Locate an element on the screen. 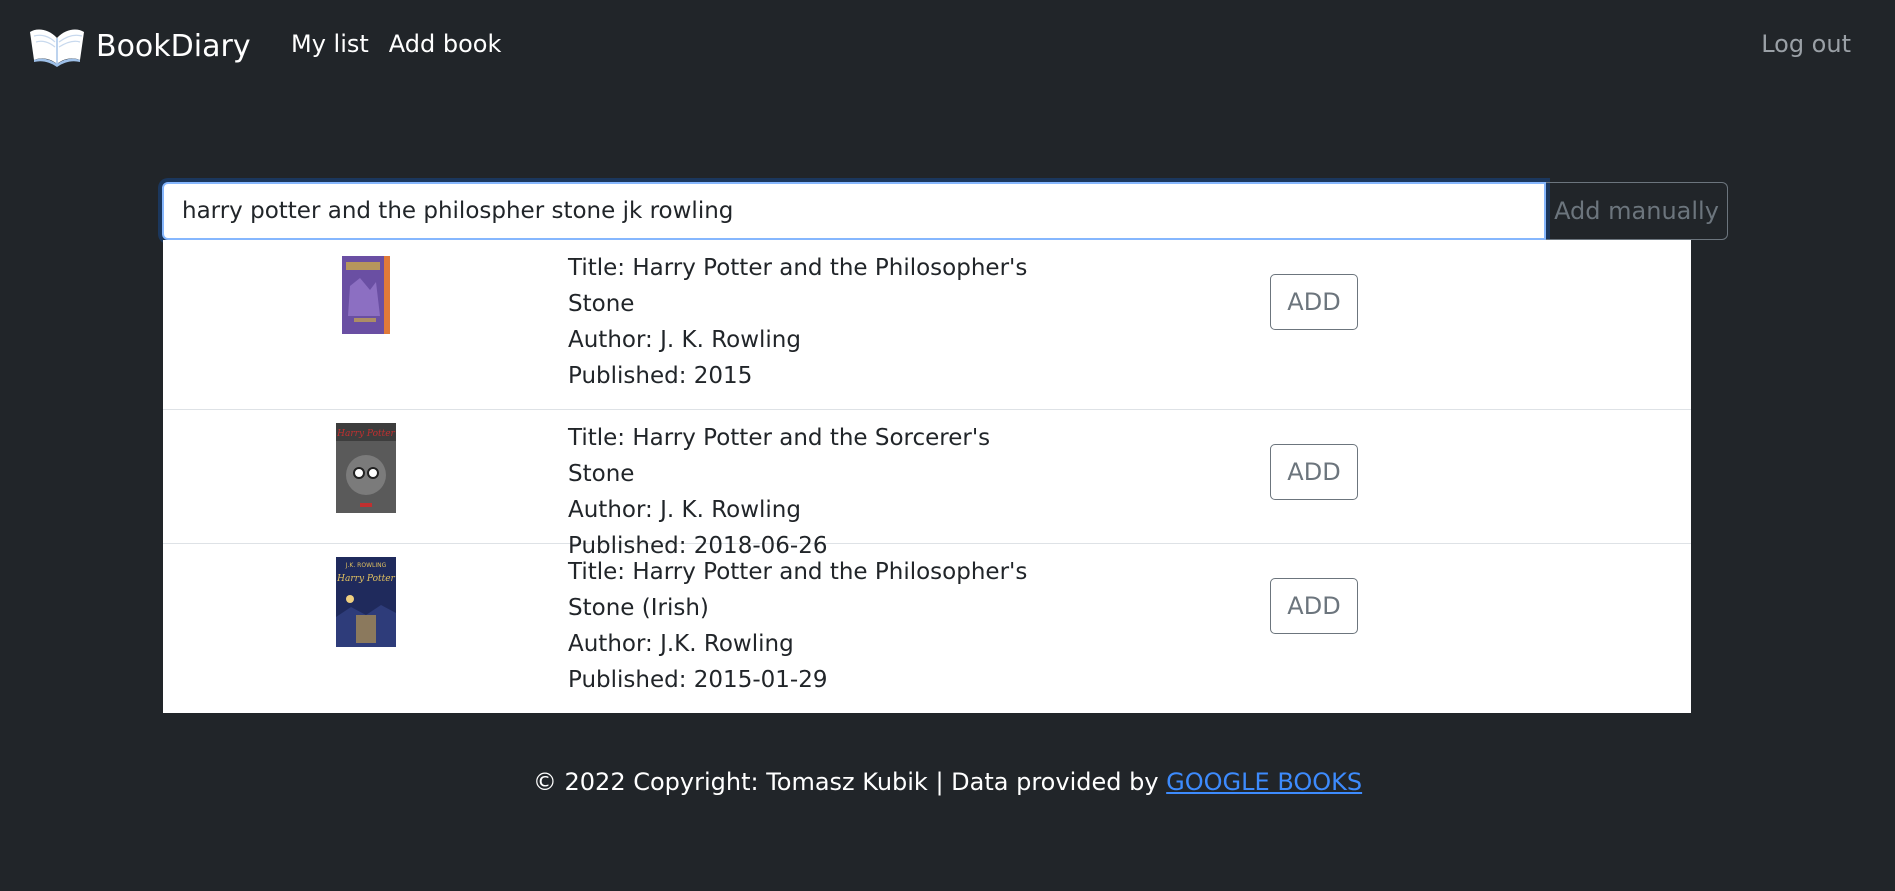  nav-links: My list Add book is located at coordinates (396, 44).